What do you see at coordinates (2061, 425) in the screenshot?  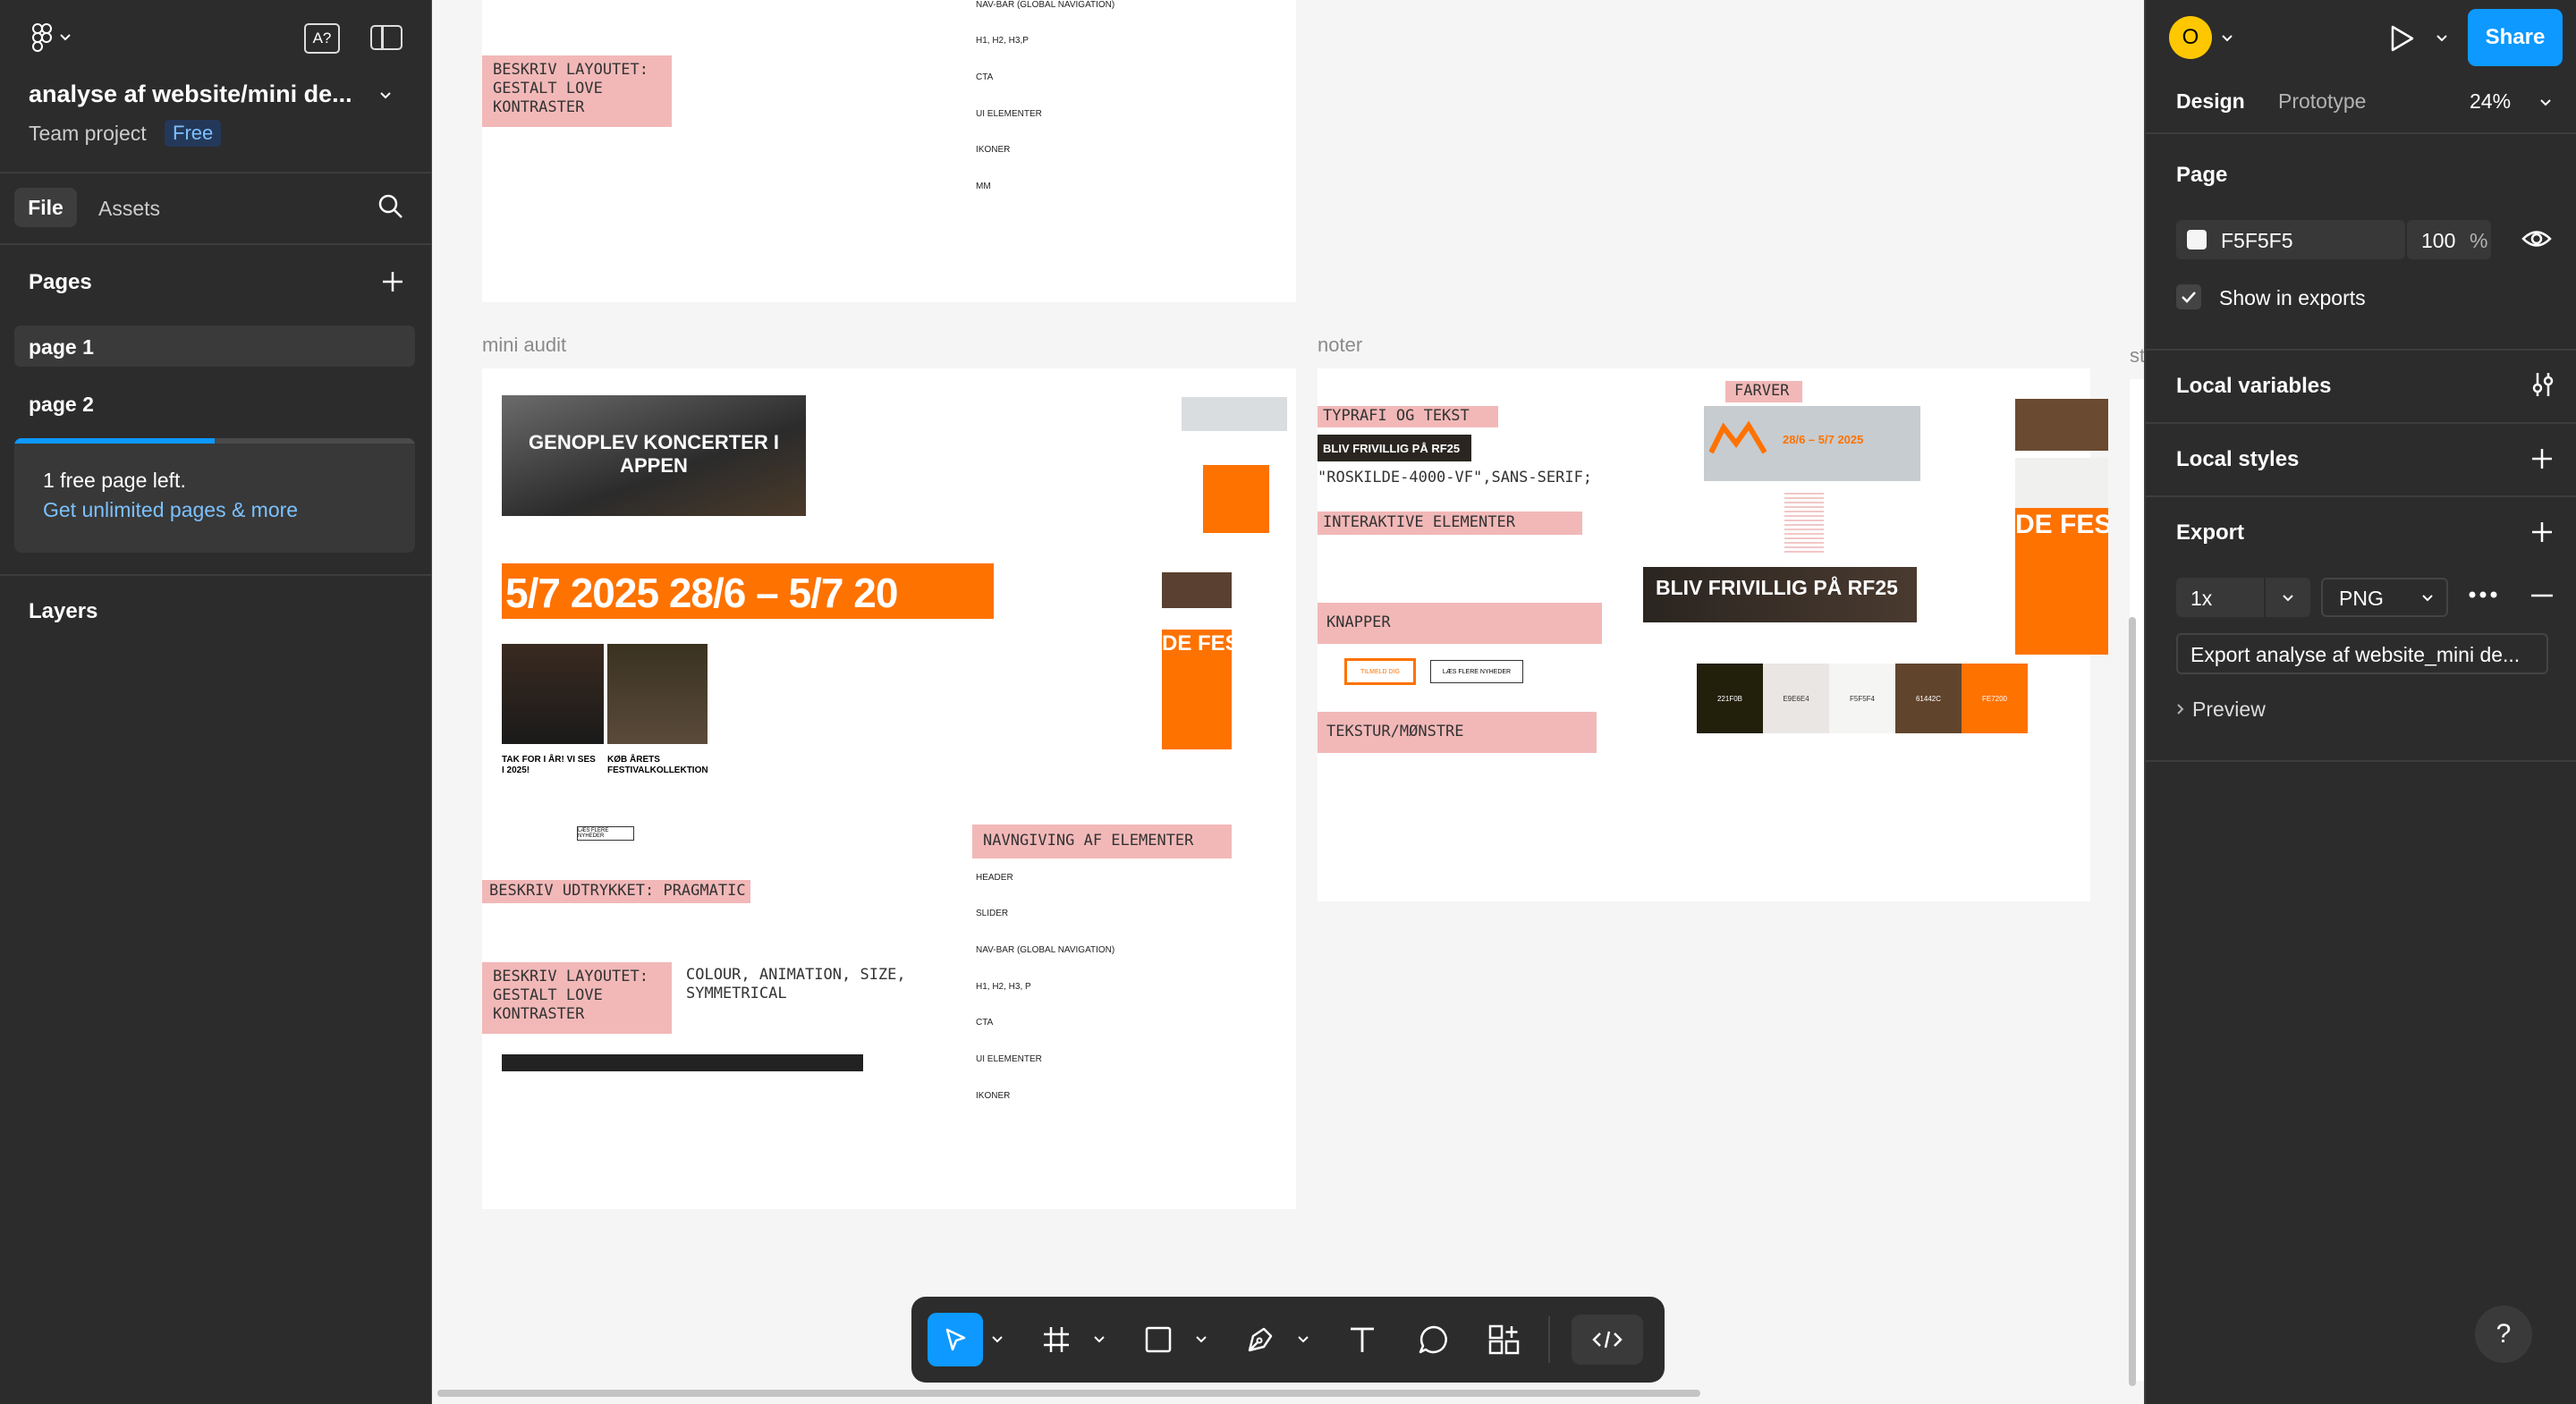 I see `color-photo-sample` at bounding box center [2061, 425].